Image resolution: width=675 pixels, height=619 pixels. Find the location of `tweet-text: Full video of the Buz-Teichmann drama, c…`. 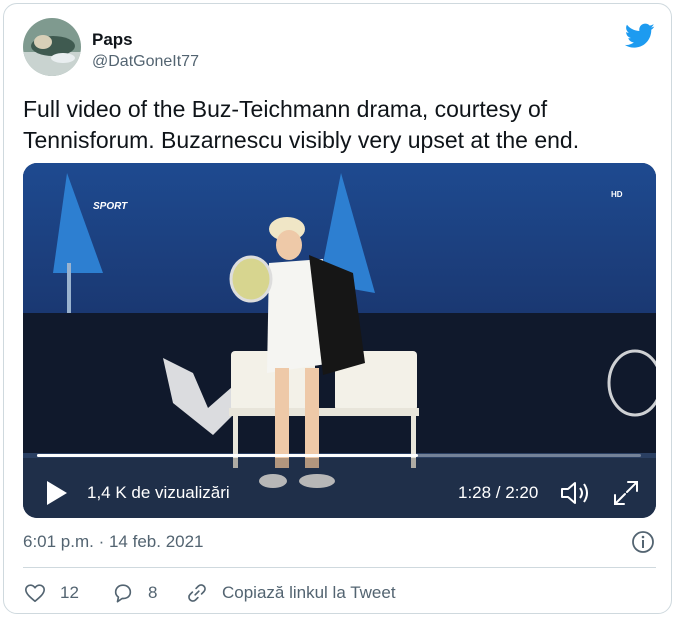

tweet-text: Full video of the Buz-Teichmann drama, c… is located at coordinates (301, 124).